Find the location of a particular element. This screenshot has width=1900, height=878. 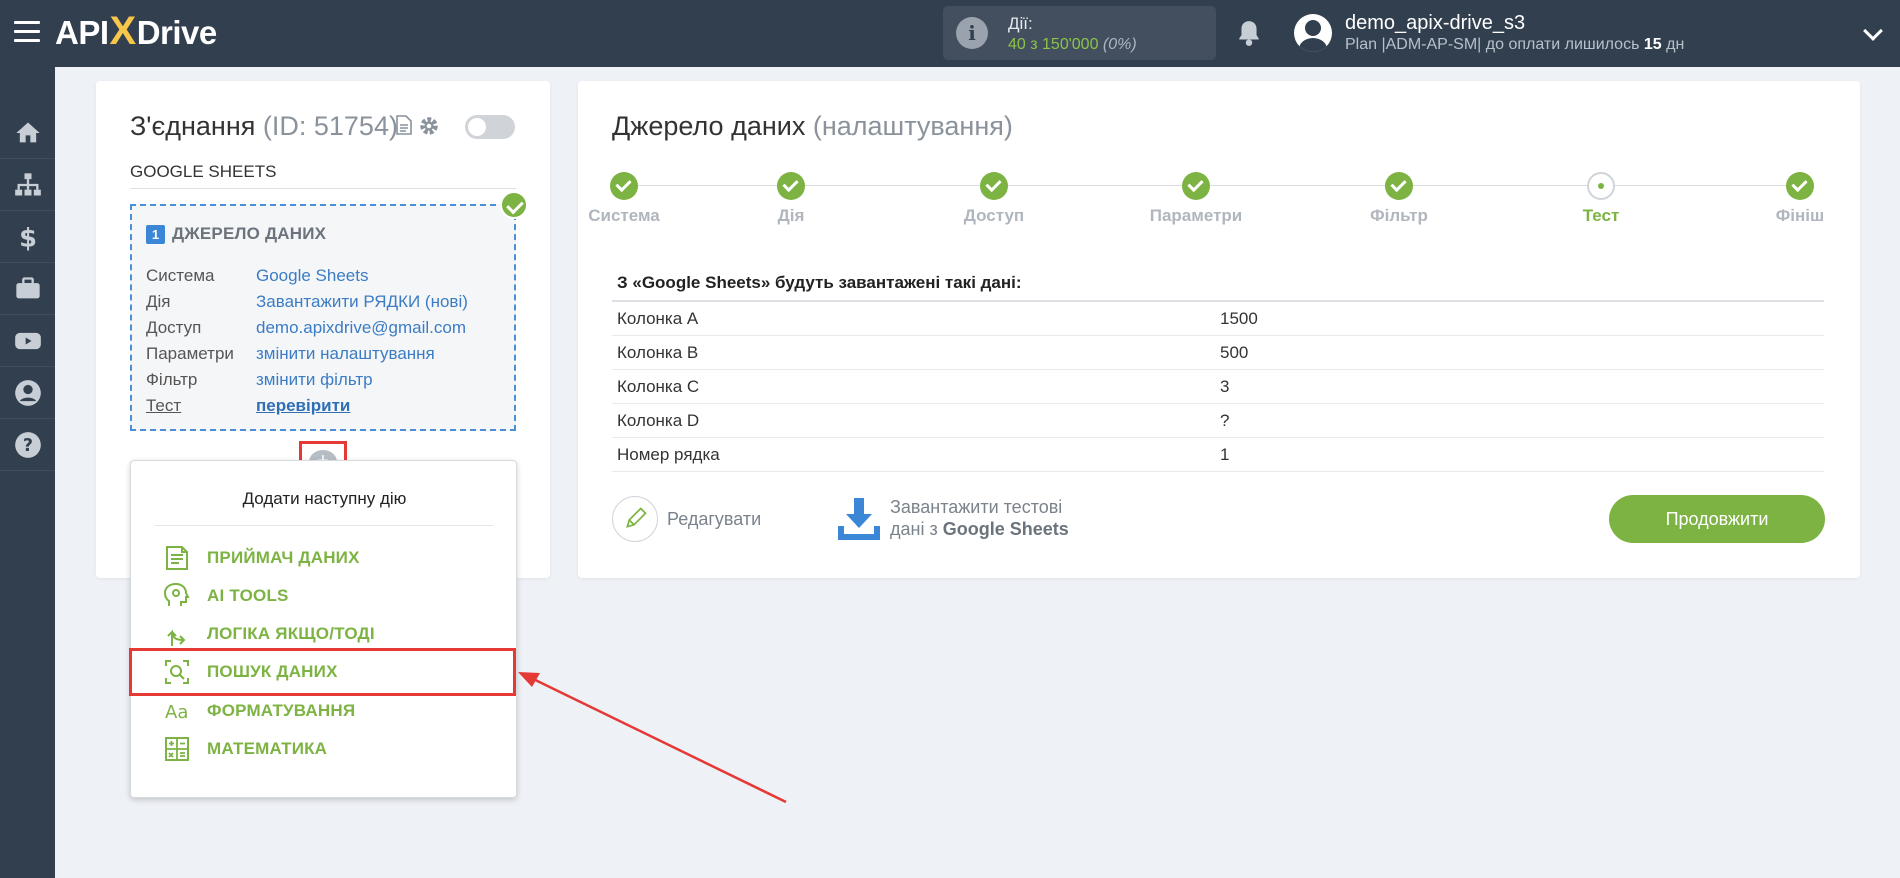

math-icon is located at coordinates (177, 749).